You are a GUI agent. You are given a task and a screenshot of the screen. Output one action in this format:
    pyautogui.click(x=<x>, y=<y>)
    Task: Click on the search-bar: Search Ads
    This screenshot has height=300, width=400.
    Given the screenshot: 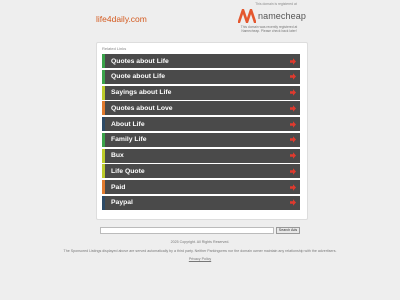 What is the action you would take?
    pyautogui.click(x=200, y=230)
    